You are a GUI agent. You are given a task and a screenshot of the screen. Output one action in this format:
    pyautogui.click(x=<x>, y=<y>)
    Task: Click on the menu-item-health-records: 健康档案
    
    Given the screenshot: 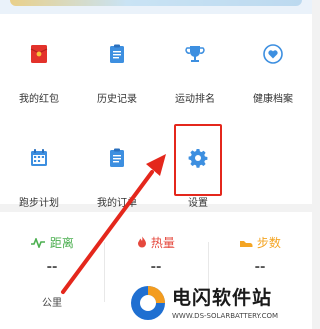 What is the action you would take?
    pyautogui.click(x=273, y=59)
    